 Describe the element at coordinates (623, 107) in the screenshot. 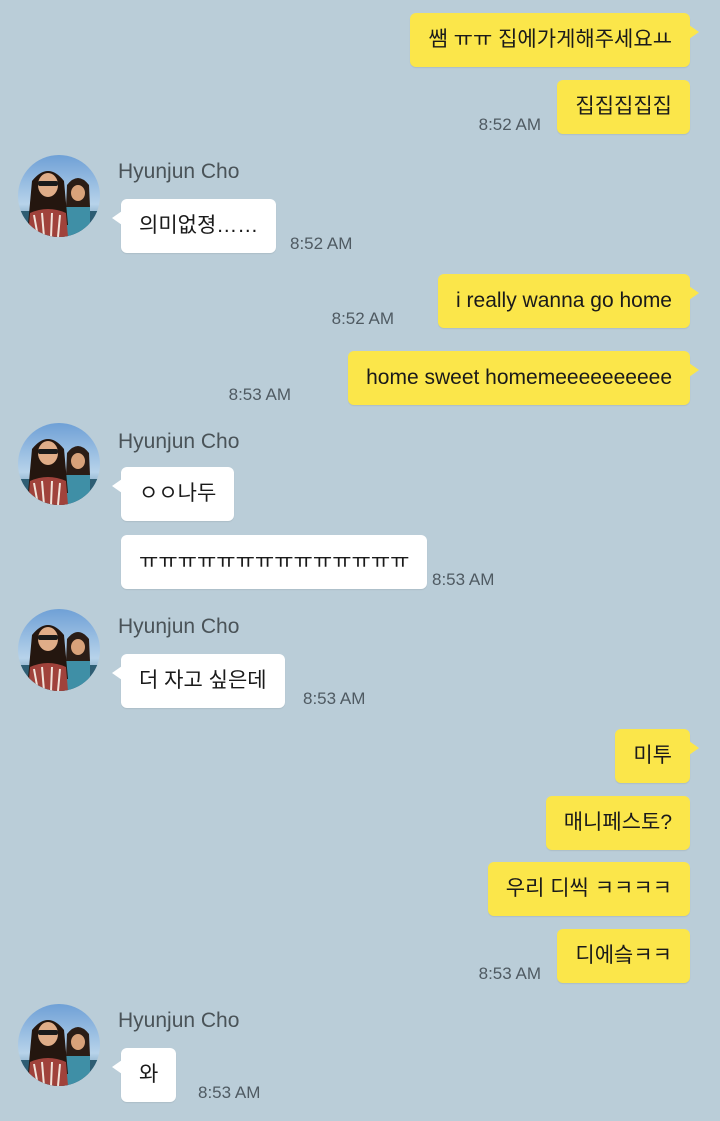

I see `message-bubble-sent: 집집집집집` at that location.